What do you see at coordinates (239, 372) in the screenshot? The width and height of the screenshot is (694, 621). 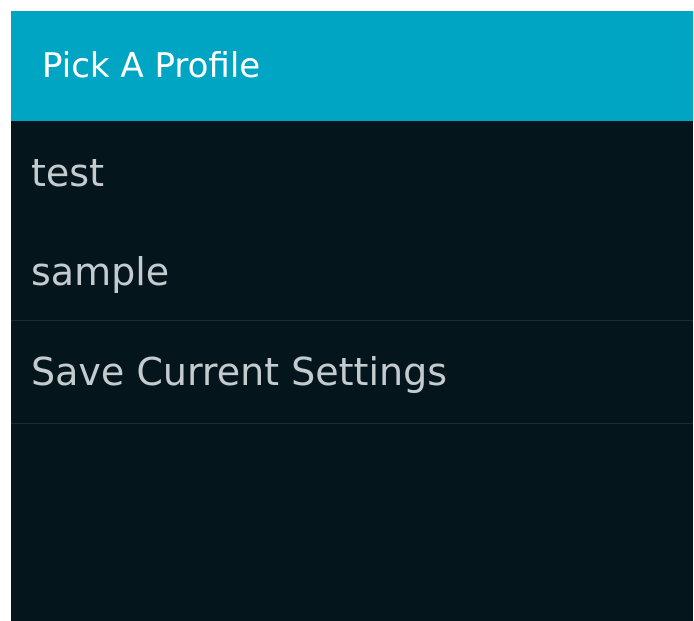 I see `save-current-settings-label: Save Current Settings` at bounding box center [239, 372].